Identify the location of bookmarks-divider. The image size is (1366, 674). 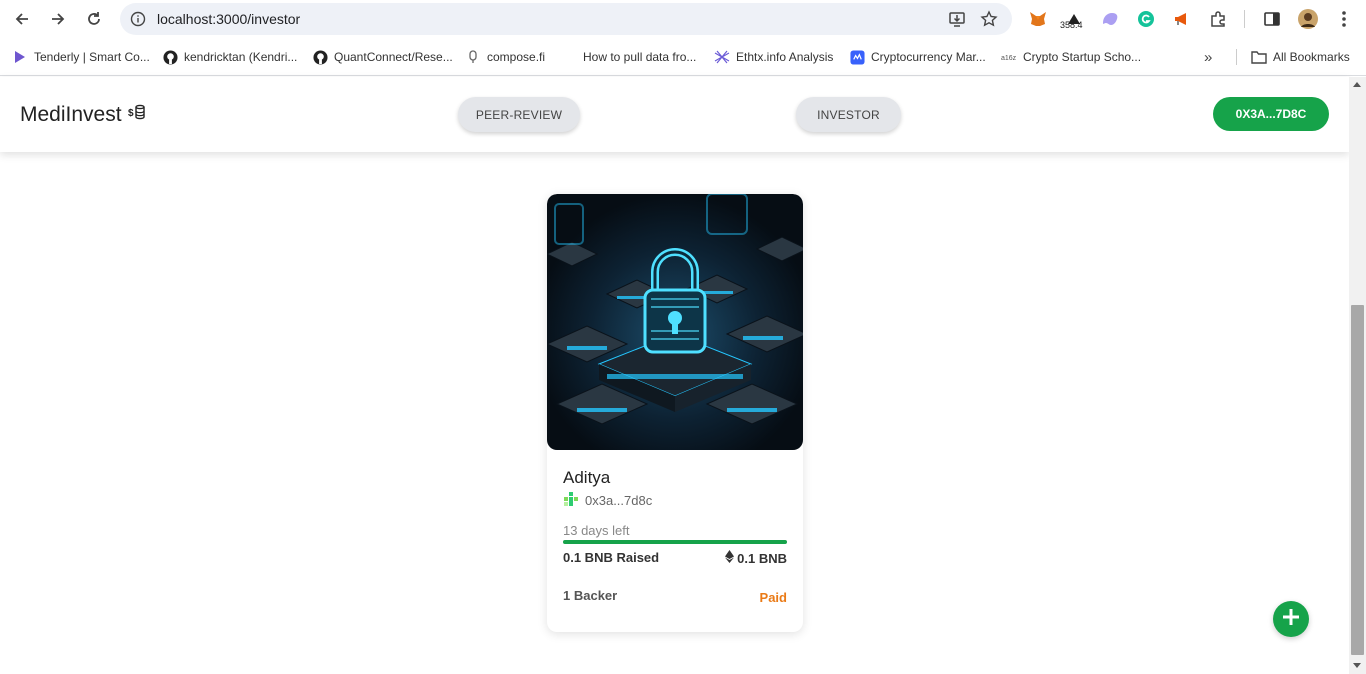
(1236, 57).